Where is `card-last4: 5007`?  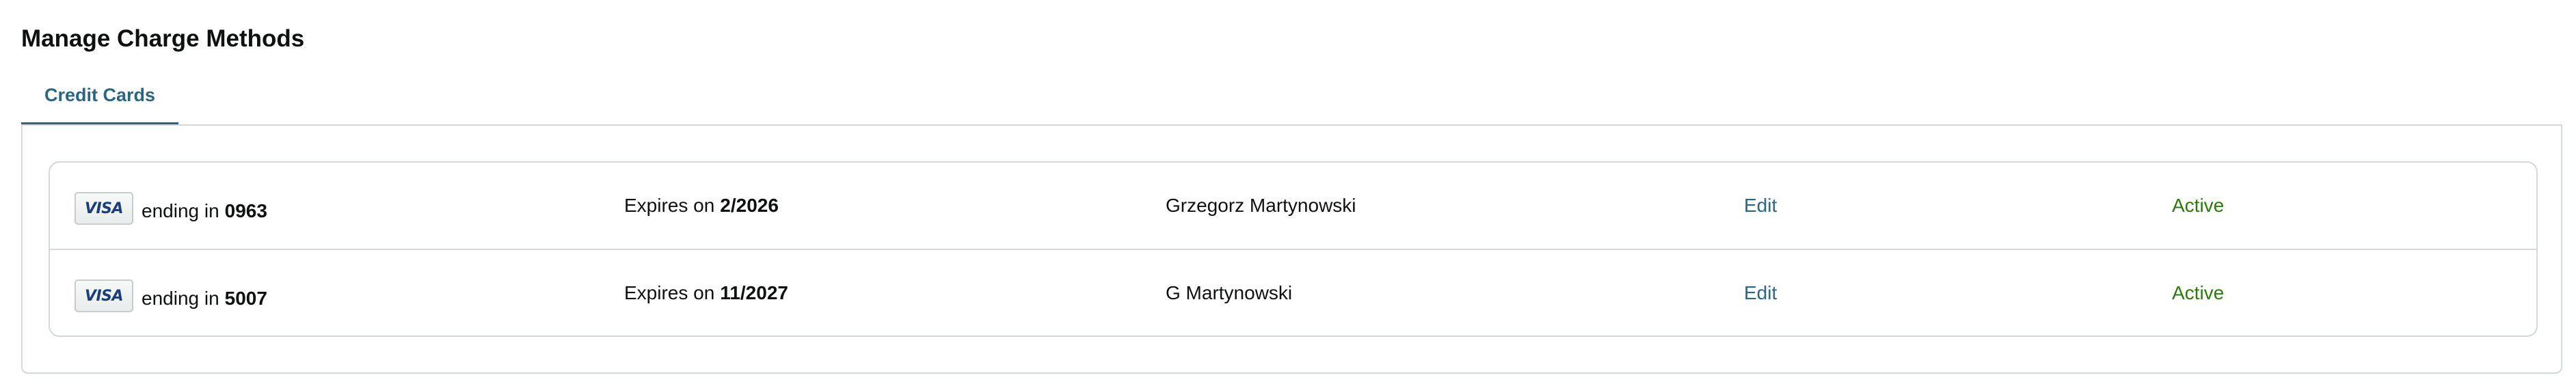
card-last4: 5007 is located at coordinates (245, 298).